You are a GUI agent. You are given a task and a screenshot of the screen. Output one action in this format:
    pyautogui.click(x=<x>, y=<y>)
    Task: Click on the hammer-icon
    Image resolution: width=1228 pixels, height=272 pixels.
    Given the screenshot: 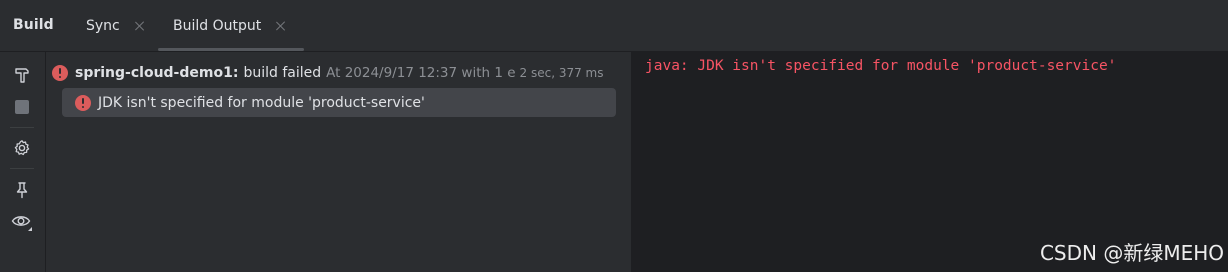 What is the action you would take?
    pyautogui.click(x=22, y=75)
    